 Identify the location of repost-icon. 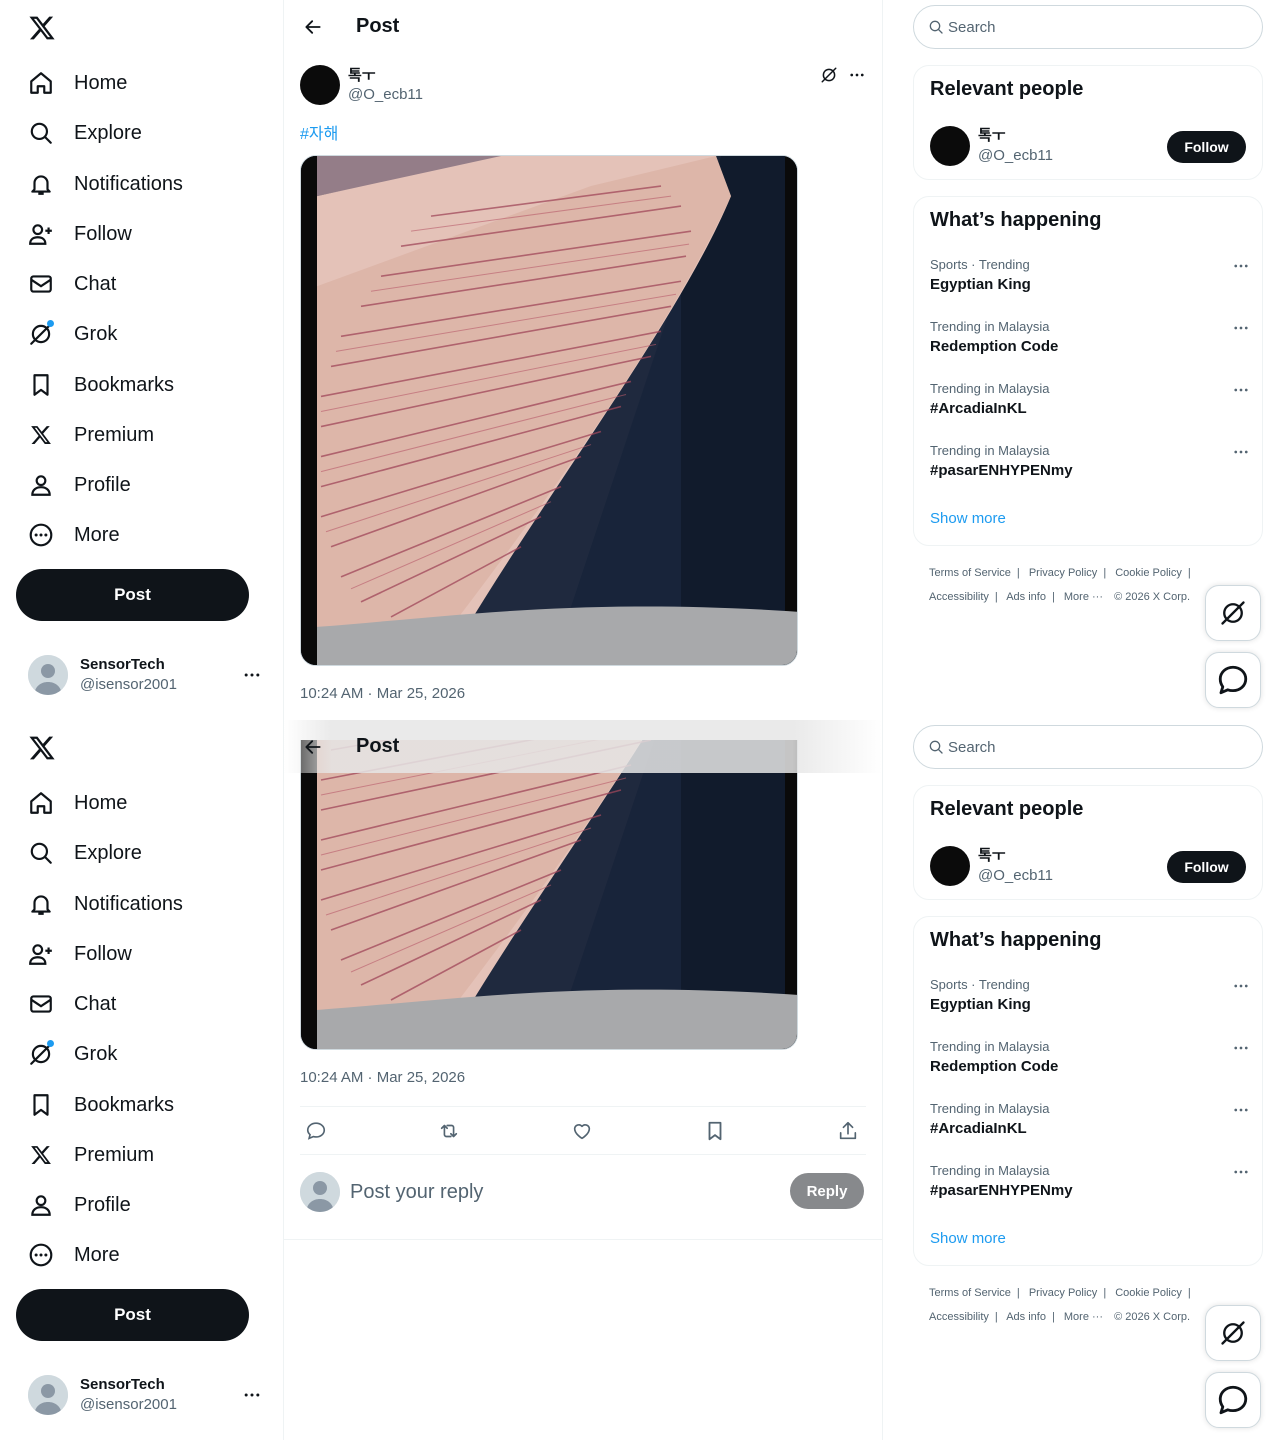
(449, 1131).